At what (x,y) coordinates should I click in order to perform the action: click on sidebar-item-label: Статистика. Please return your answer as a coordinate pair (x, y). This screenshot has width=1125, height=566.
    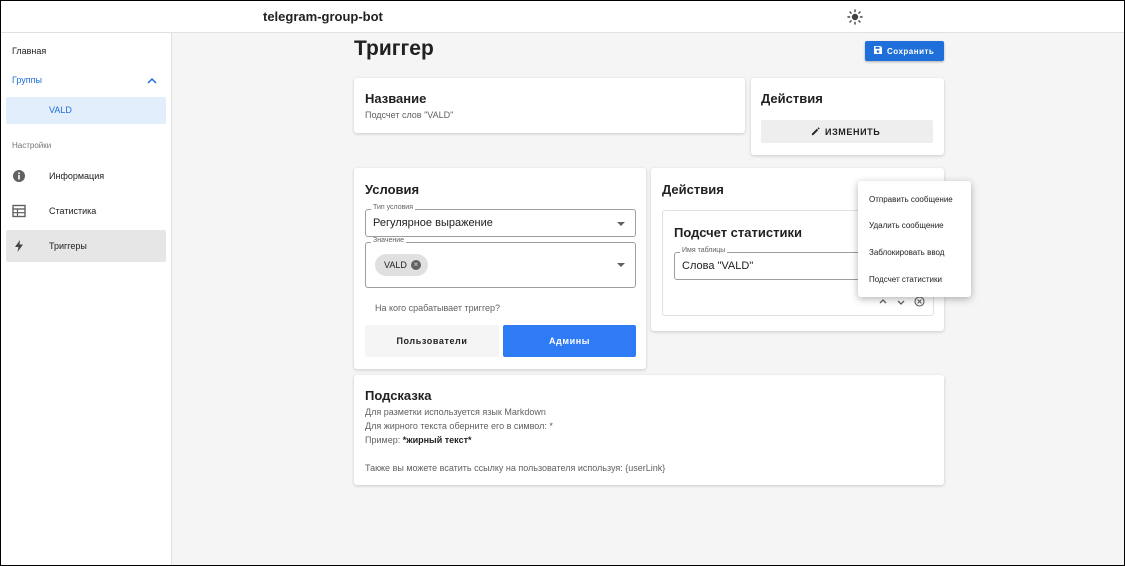
    Looking at the image, I should click on (73, 211).